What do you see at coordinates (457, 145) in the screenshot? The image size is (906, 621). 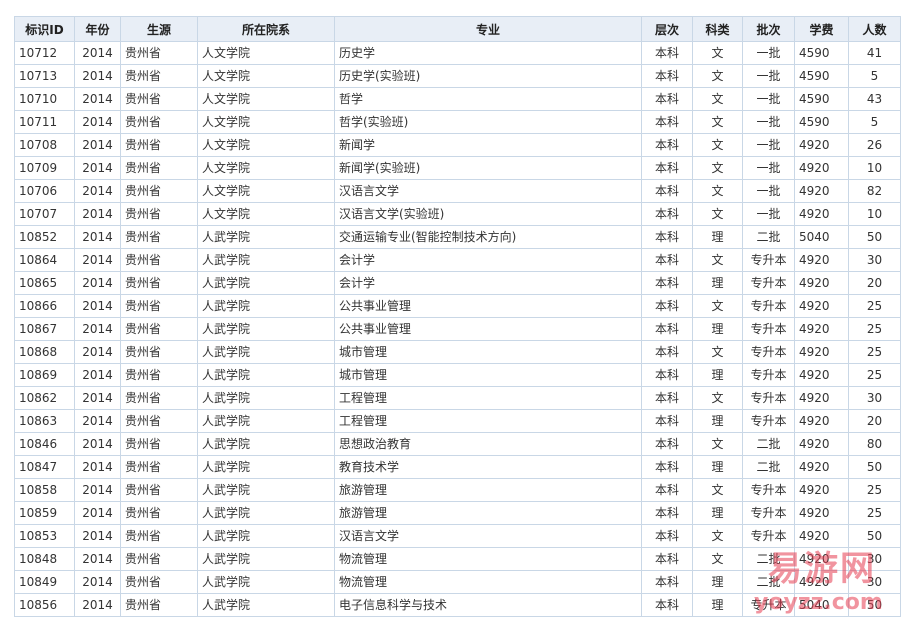 I see `table-row: 10708 2014 贵州省 人文学院 新闻学 本科文一批 4920 26` at bounding box center [457, 145].